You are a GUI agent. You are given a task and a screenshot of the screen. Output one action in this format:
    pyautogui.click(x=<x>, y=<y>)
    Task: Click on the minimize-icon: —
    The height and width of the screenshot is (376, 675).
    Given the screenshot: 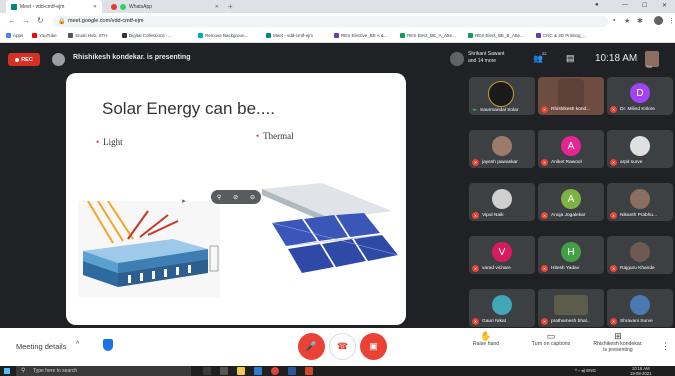 What is the action you would take?
    pyautogui.click(x=625, y=5)
    